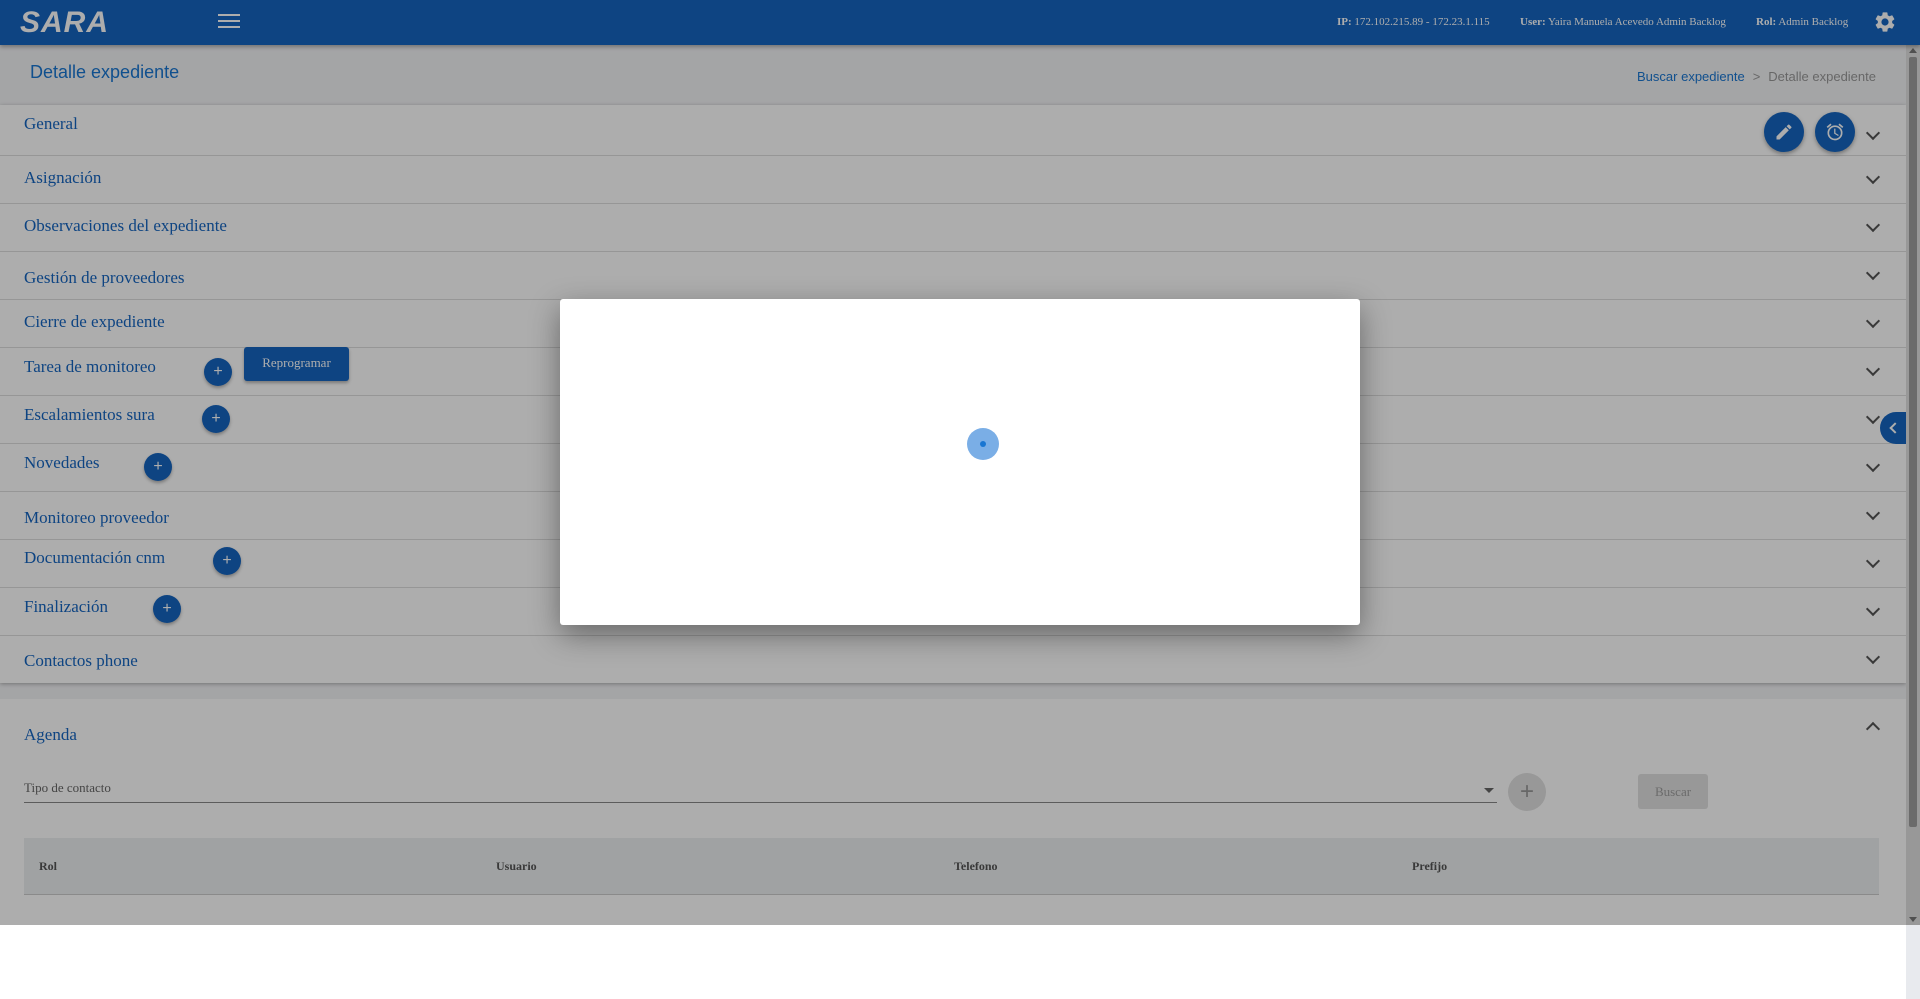 Image resolution: width=1920 pixels, height=999 pixels. I want to click on loading-dialog, so click(960, 462).